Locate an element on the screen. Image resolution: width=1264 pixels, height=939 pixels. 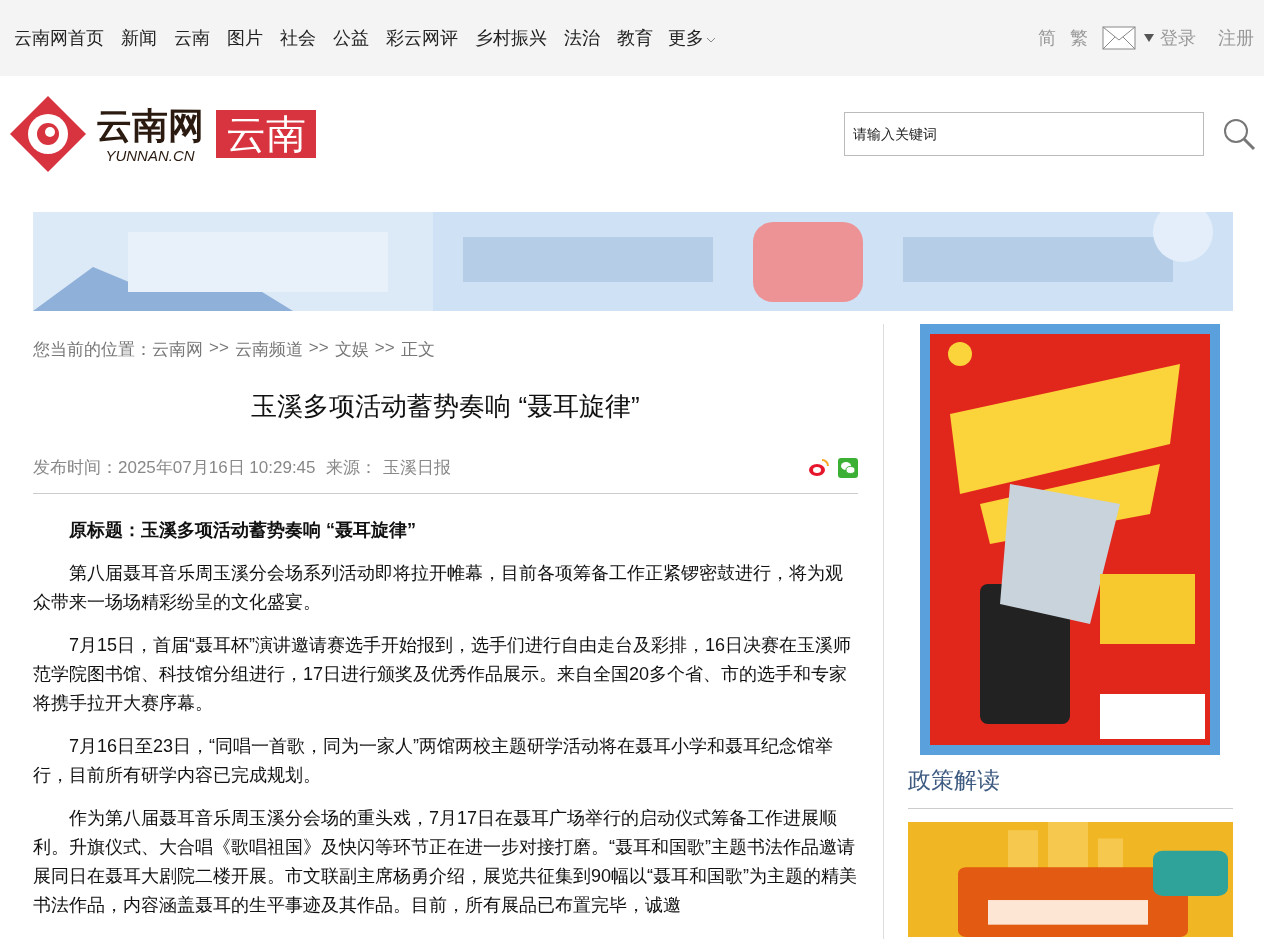
nav-link: 教育 is located at coordinates (635, 38).